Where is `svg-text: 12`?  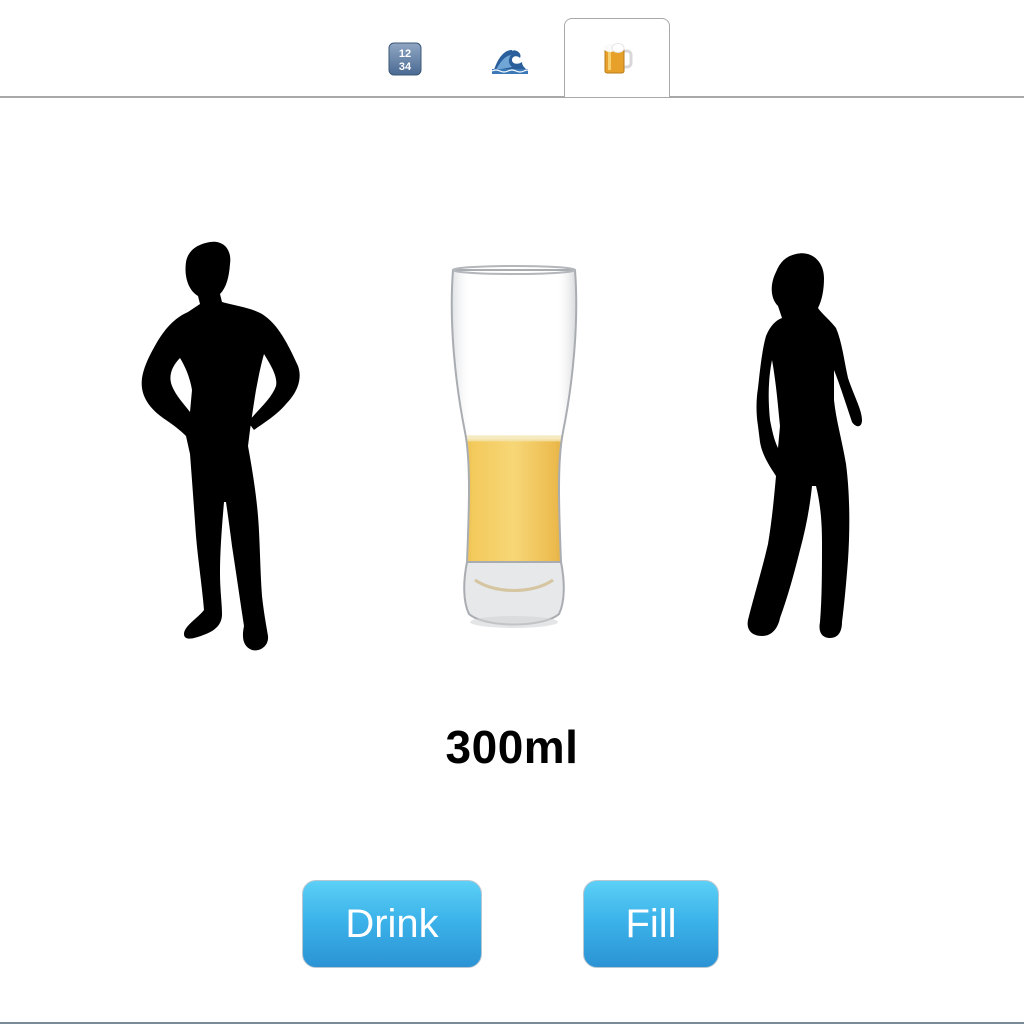 svg-text: 12 is located at coordinates (405, 54).